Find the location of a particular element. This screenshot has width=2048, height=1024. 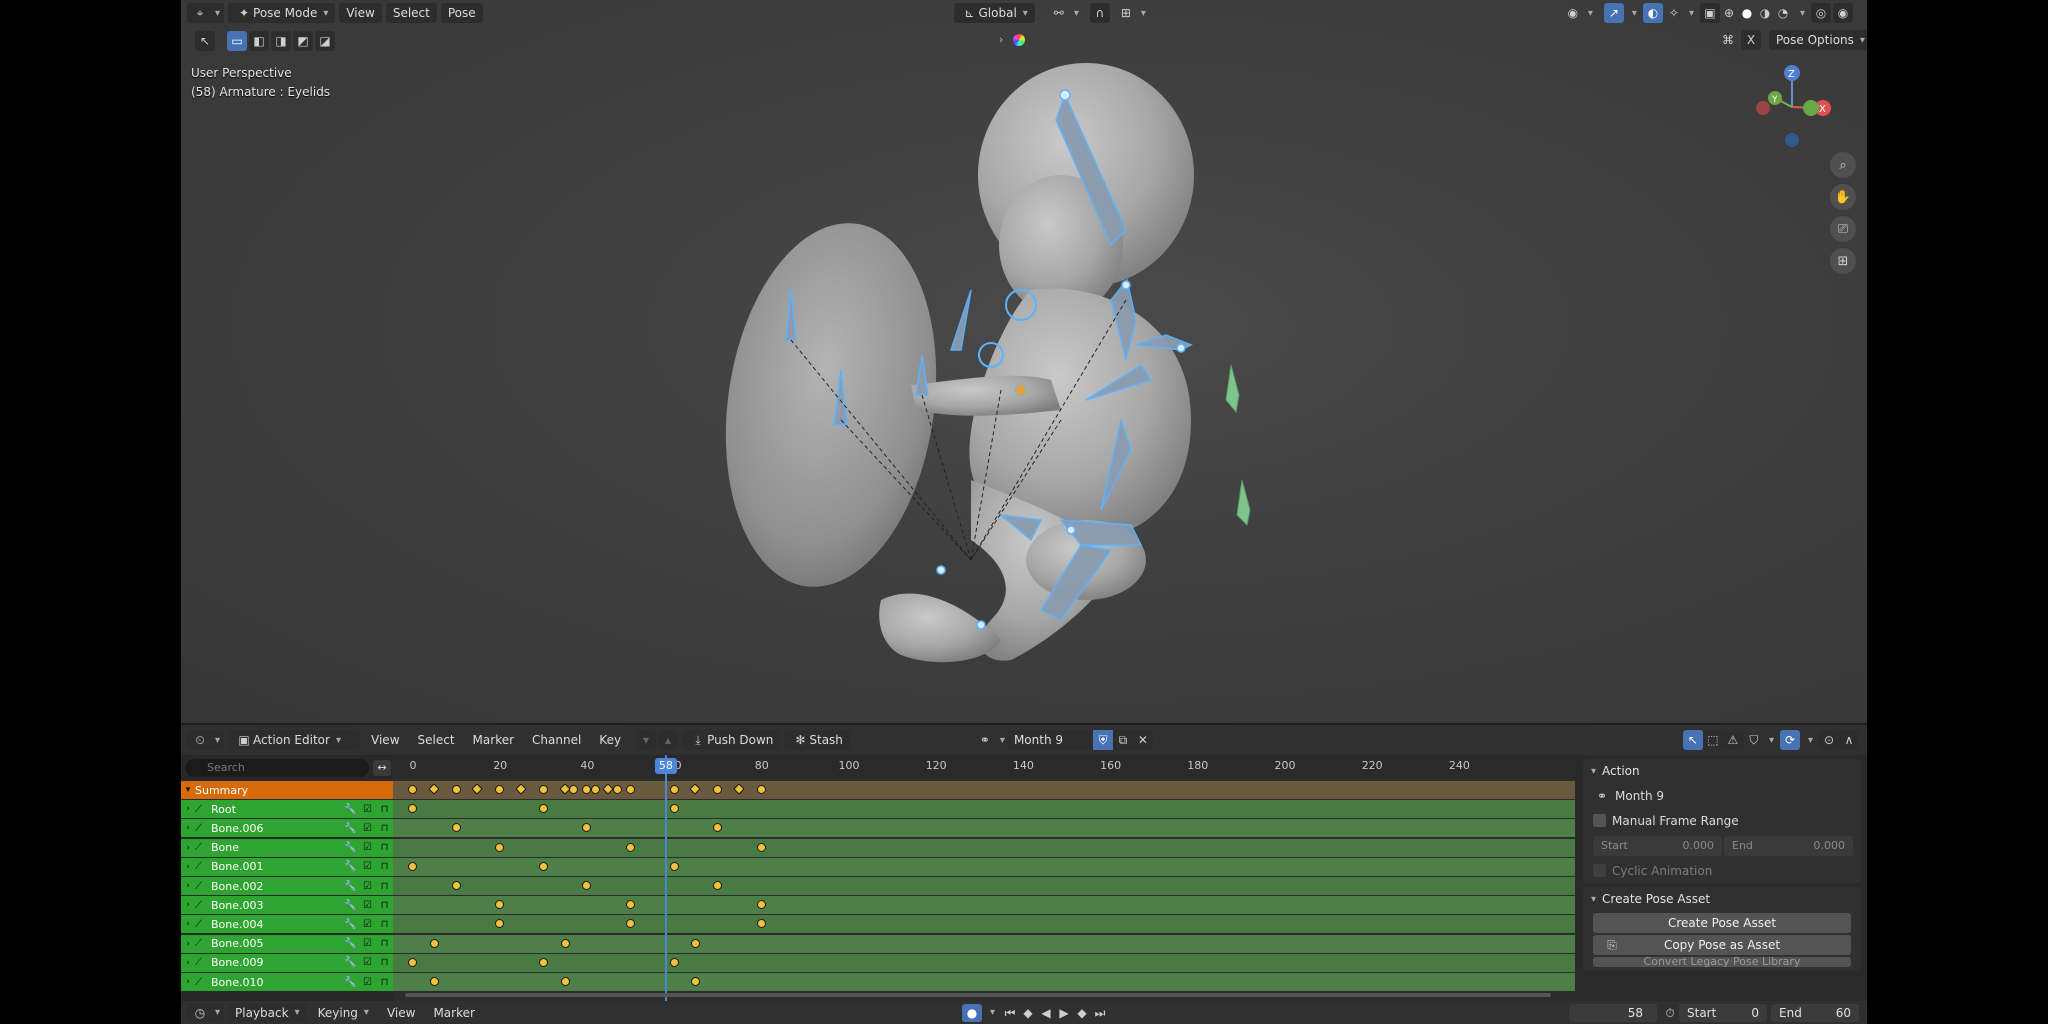

bone-channel: › ⟋ Bone 🔧 ☑ ⊓ is located at coordinates (287, 847).